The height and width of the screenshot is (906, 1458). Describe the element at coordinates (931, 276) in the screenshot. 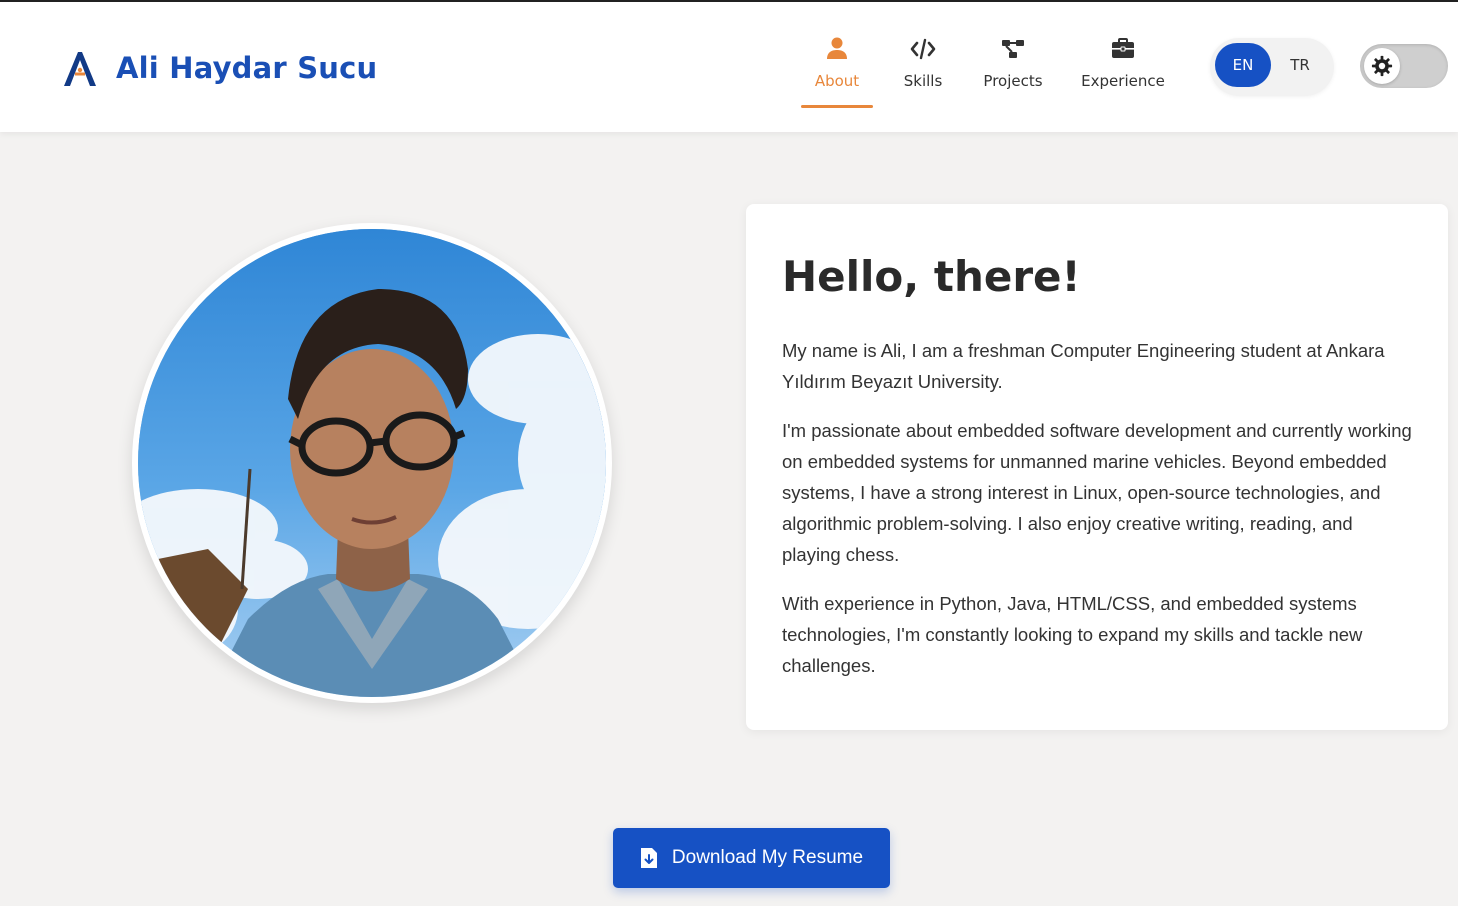

I see `about-heading: Hello, there!` at that location.